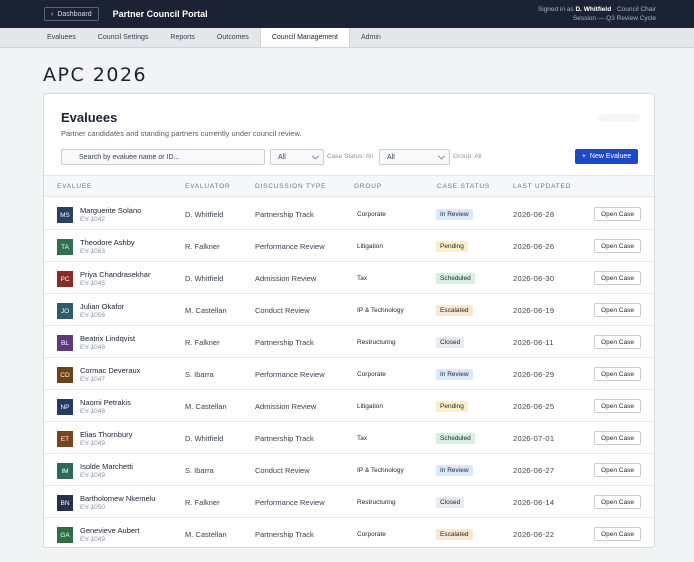 This screenshot has height=562, width=694. What do you see at coordinates (362, 438) in the screenshot?
I see `group: Tax` at bounding box center [362, 438].